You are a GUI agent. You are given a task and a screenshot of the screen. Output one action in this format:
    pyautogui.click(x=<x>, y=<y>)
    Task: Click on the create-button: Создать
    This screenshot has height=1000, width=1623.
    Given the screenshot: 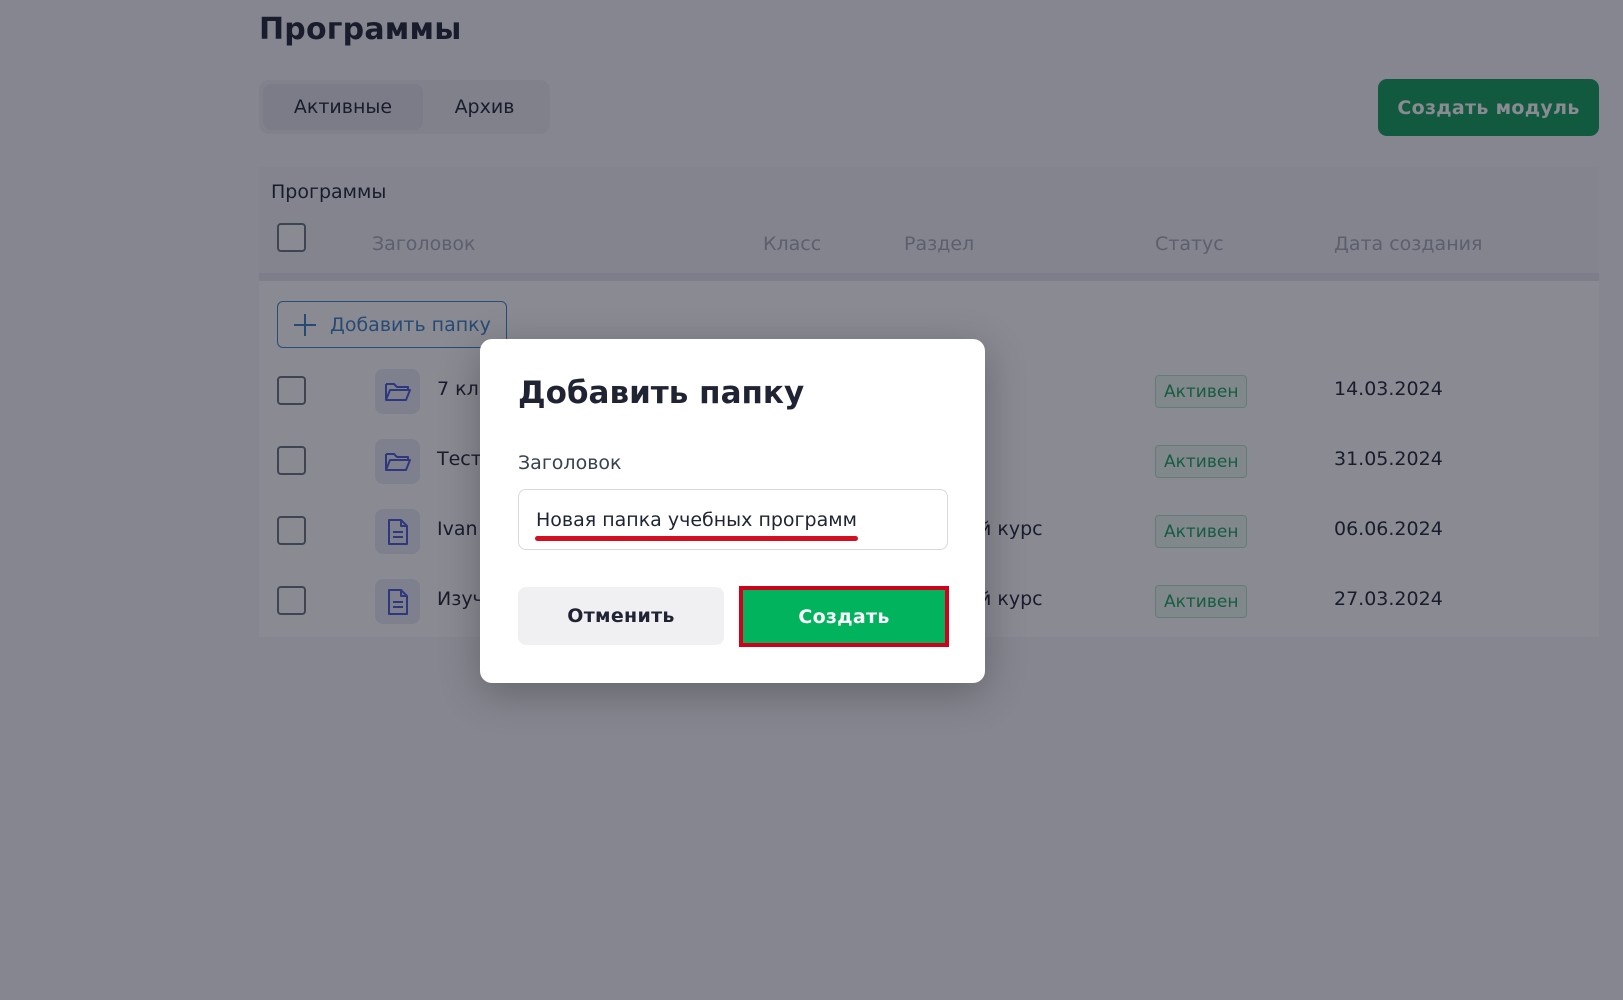 What is the action you would take?
    pyautogui.click(x=844, y=616)
    